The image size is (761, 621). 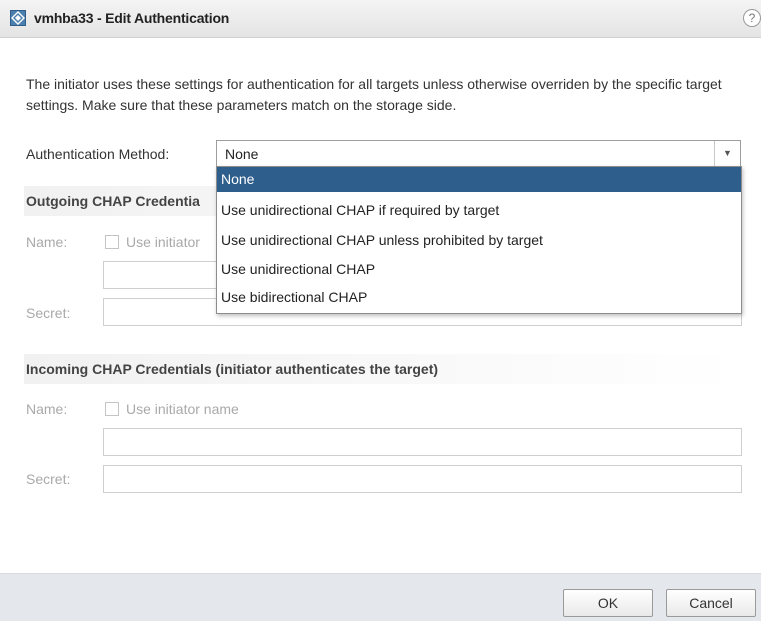 I want to click on incoming-name-field, so click(x=422, y=442).